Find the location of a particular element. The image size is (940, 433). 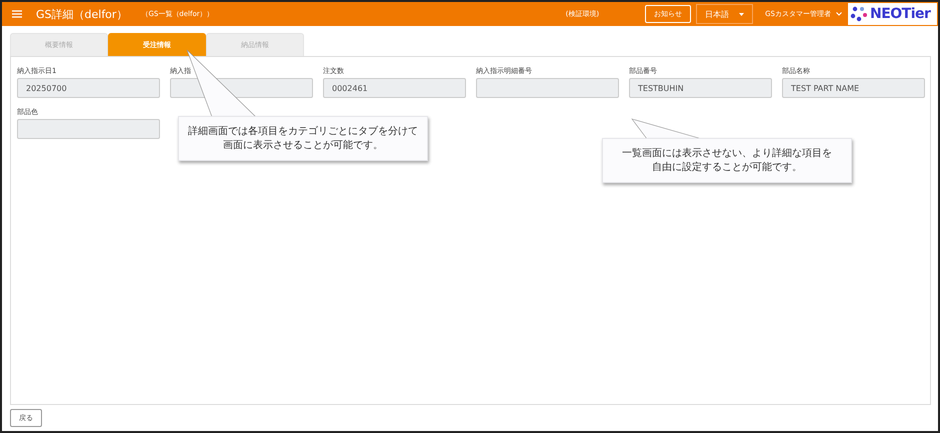

input-field: TEST PART NAME is located at coordinates (853, 88).